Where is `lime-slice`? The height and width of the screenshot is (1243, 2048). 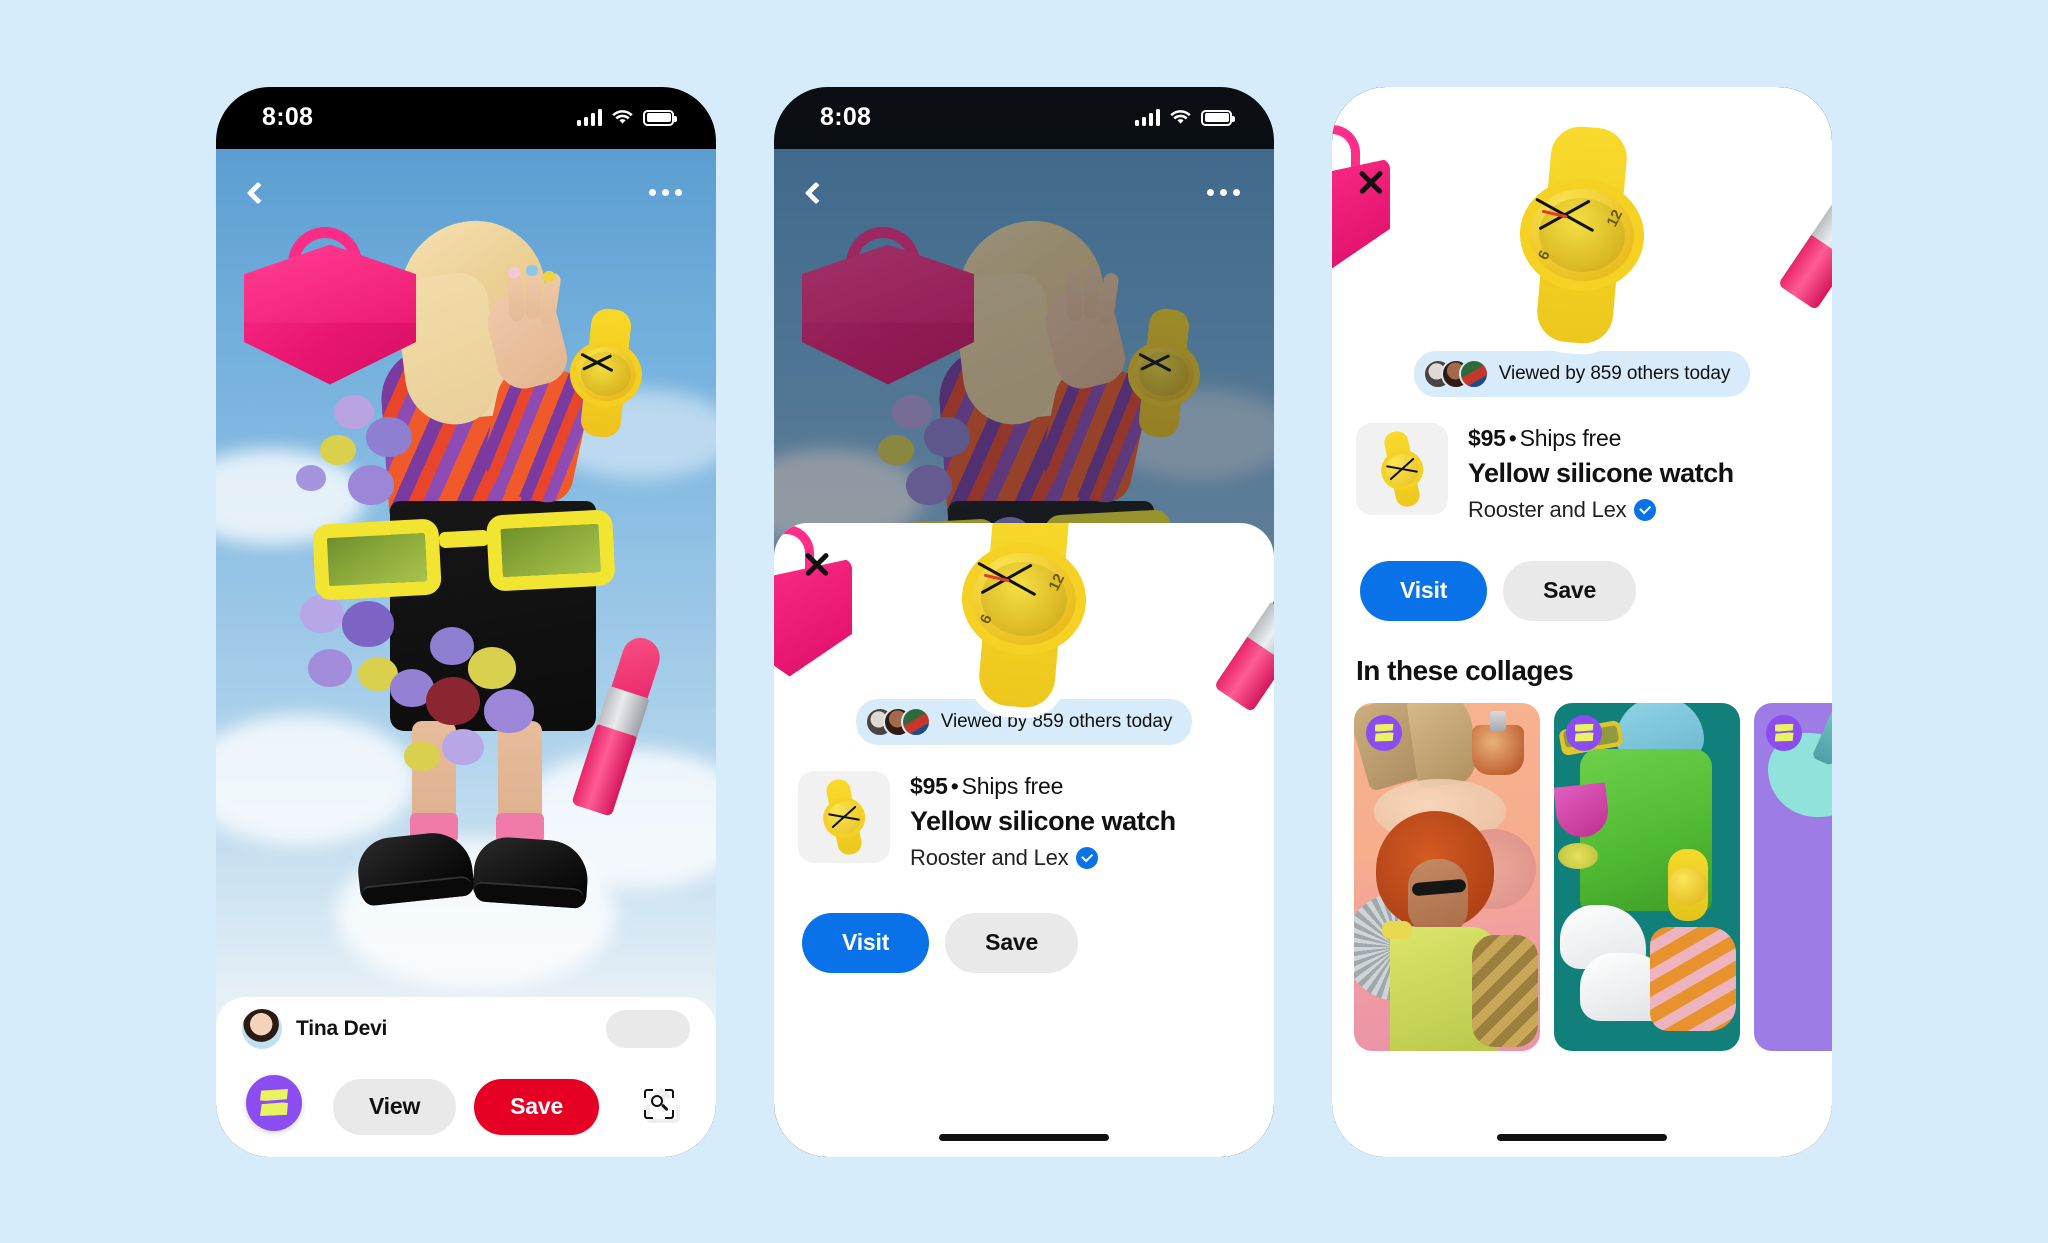
lime-slice is located at coordinates (1578, 855).